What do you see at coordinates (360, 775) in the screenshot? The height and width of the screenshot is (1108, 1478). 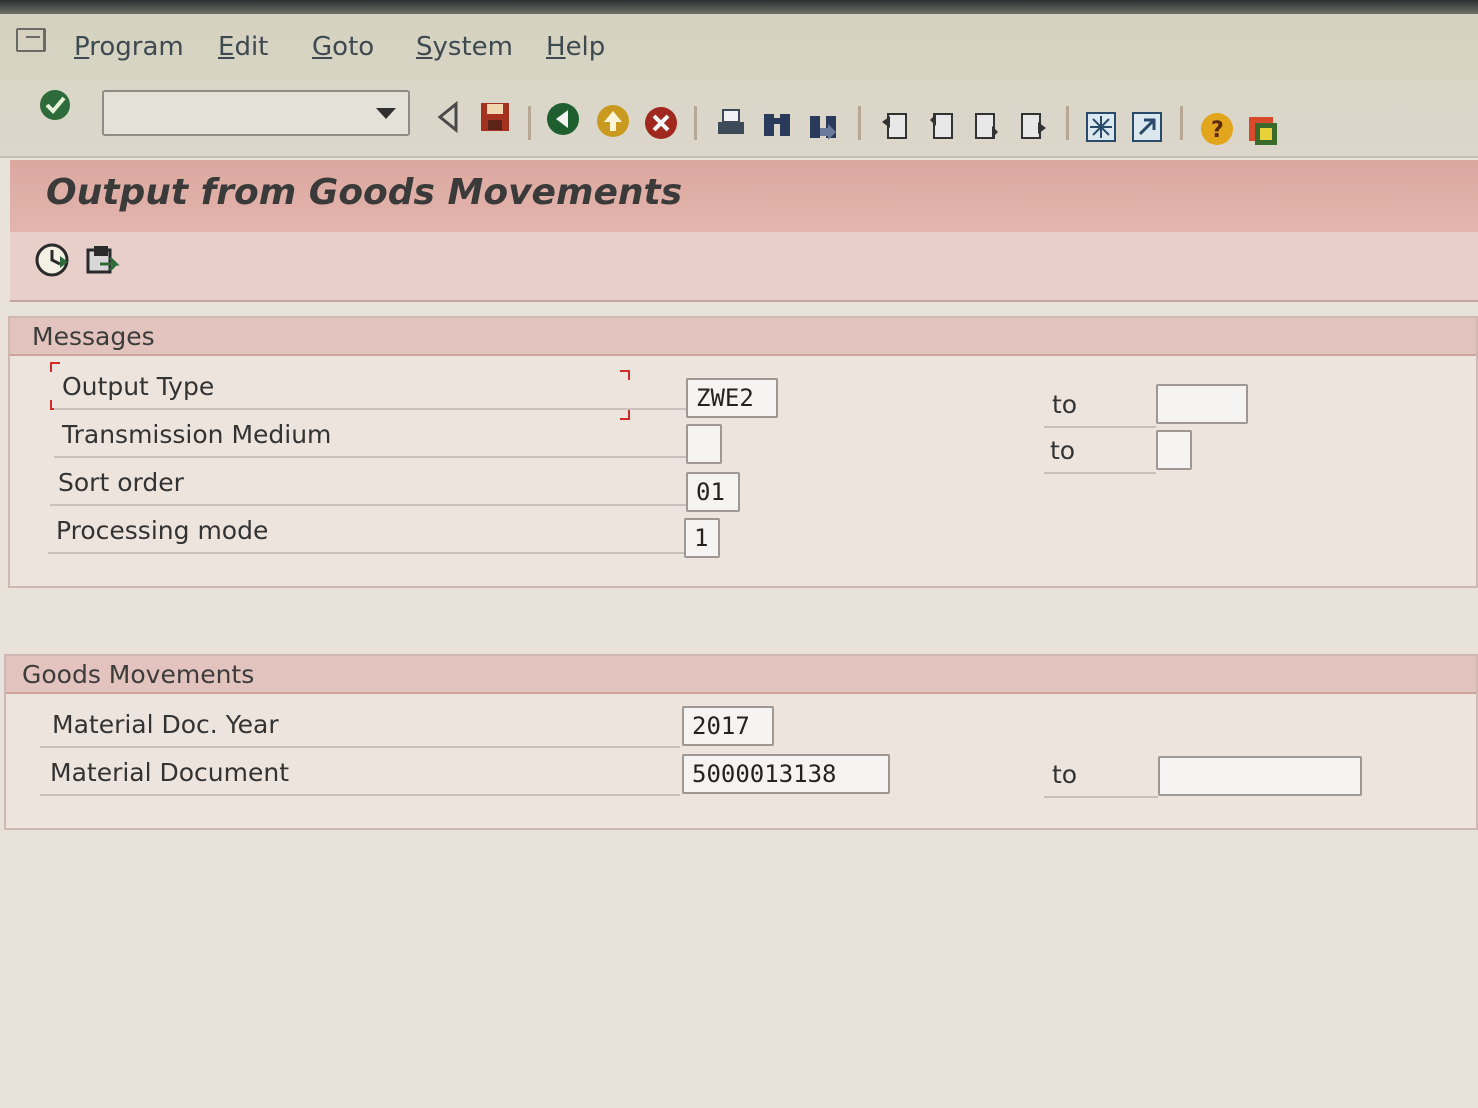 I see `material-document-row: Material Document` at bounding box center [360, 775].